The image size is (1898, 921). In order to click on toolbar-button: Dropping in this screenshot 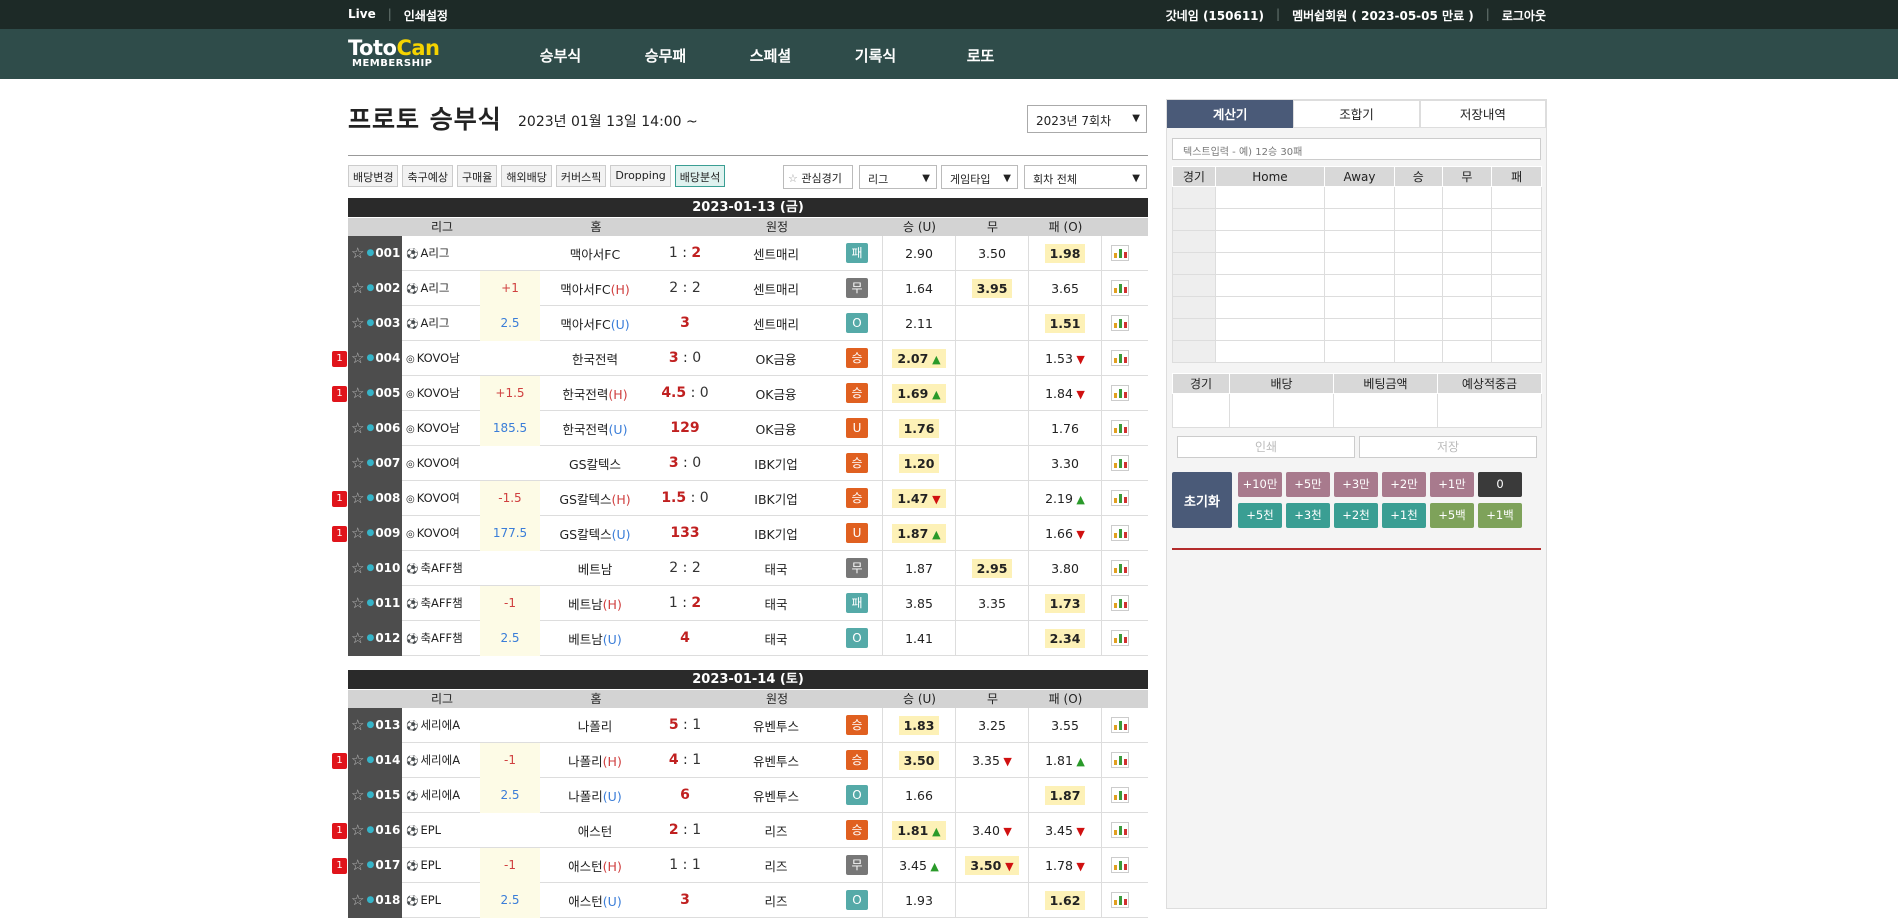, I will do `click(640, 176)`.